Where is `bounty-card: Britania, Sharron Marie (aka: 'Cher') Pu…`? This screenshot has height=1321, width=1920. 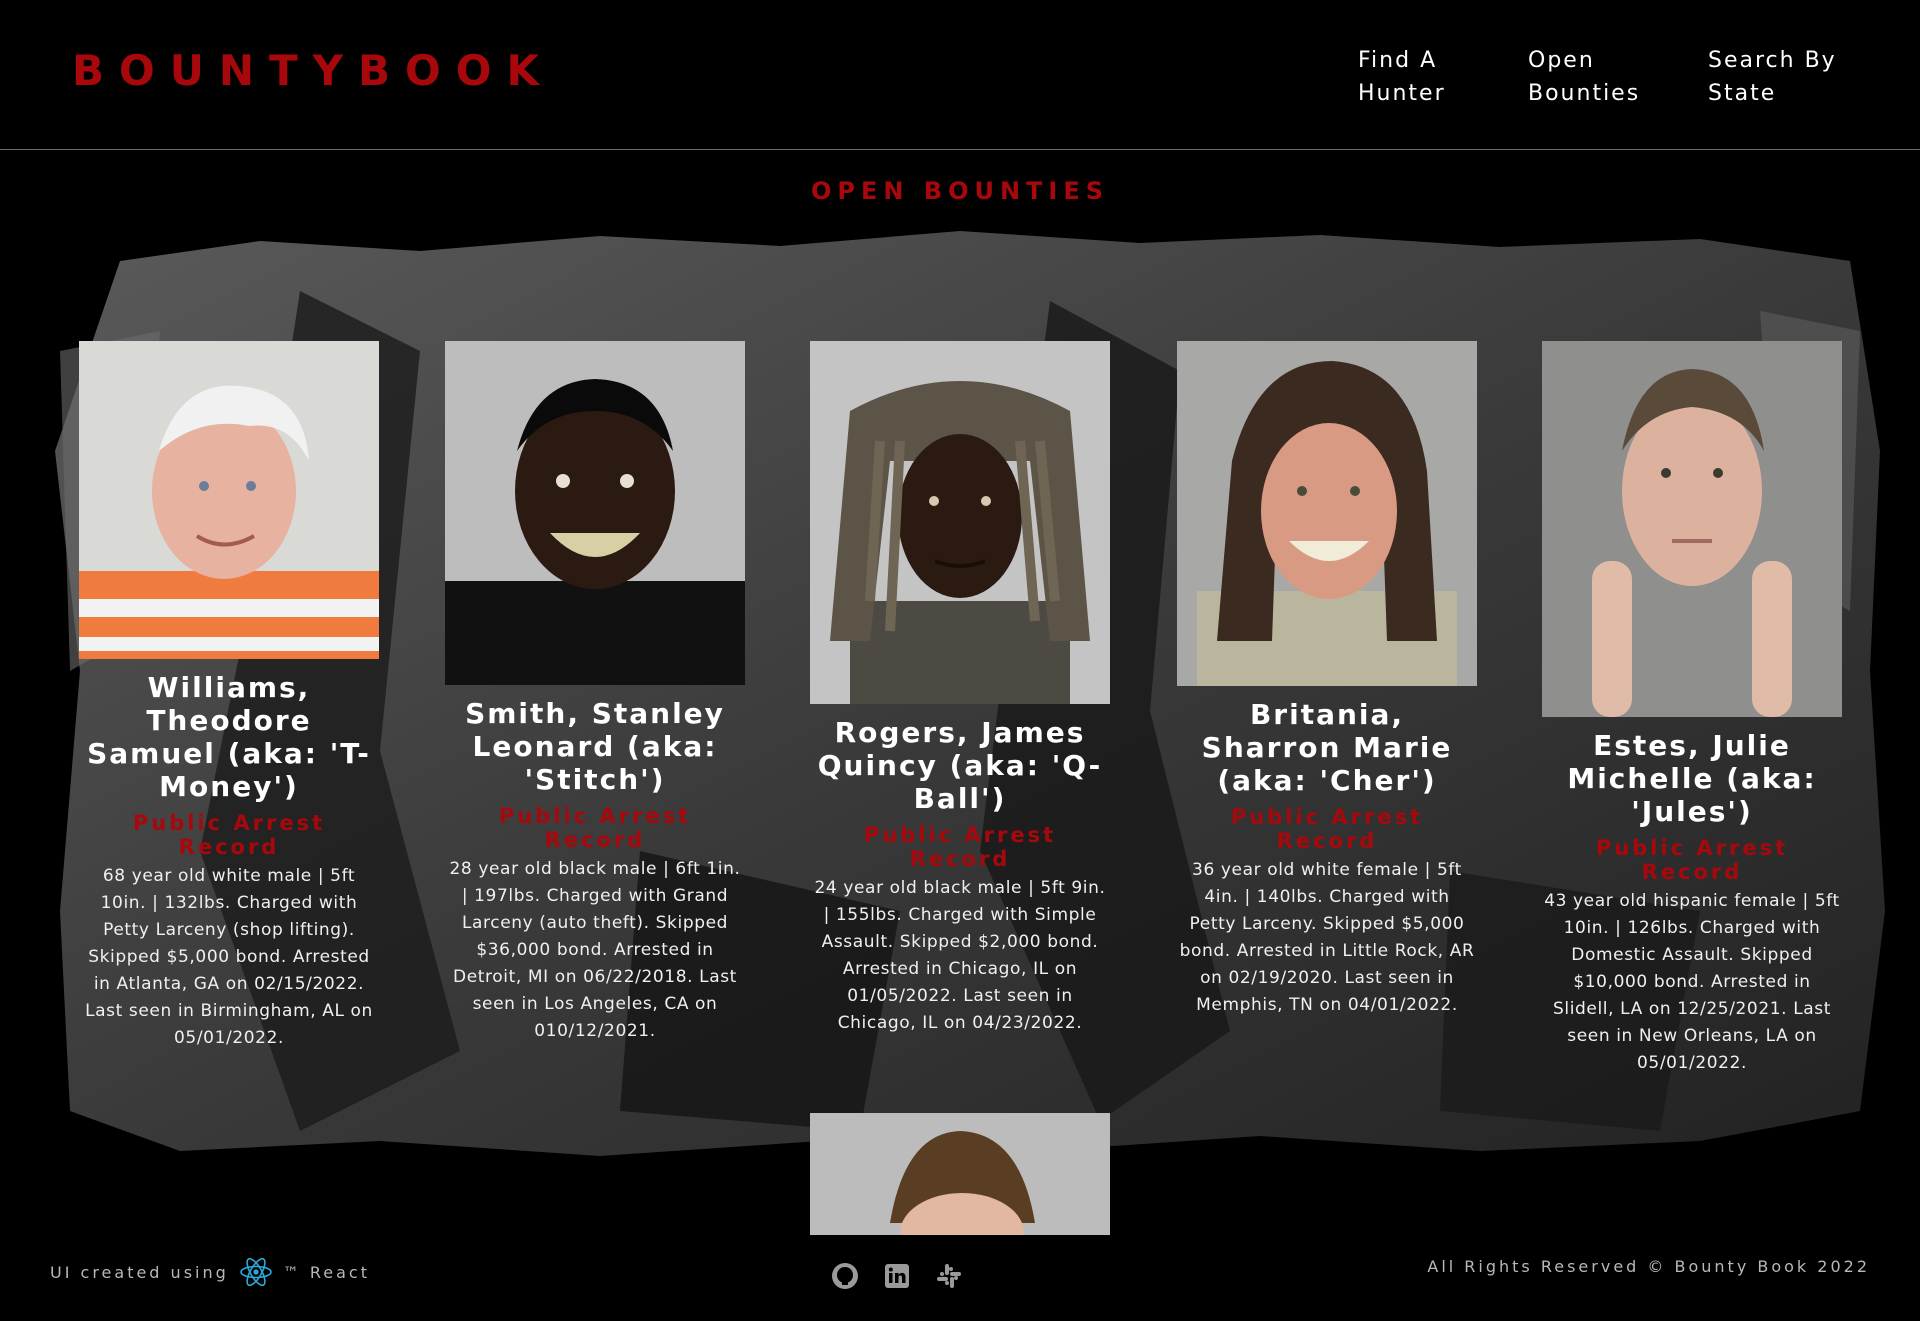 bounty-card: Britania, Sharron Marie (aka: 'Cher') Pu… is located at coordinates (1327, 680).